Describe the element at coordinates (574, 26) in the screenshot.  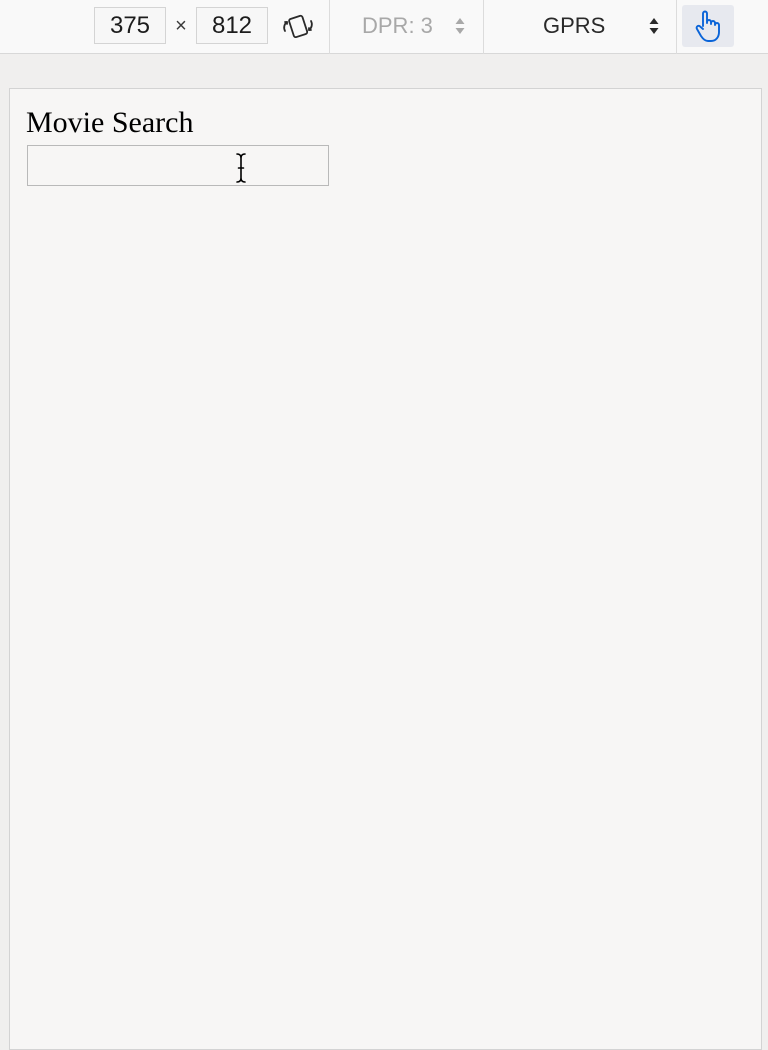
I see `network-throttling-selector: GPRS` at that location.